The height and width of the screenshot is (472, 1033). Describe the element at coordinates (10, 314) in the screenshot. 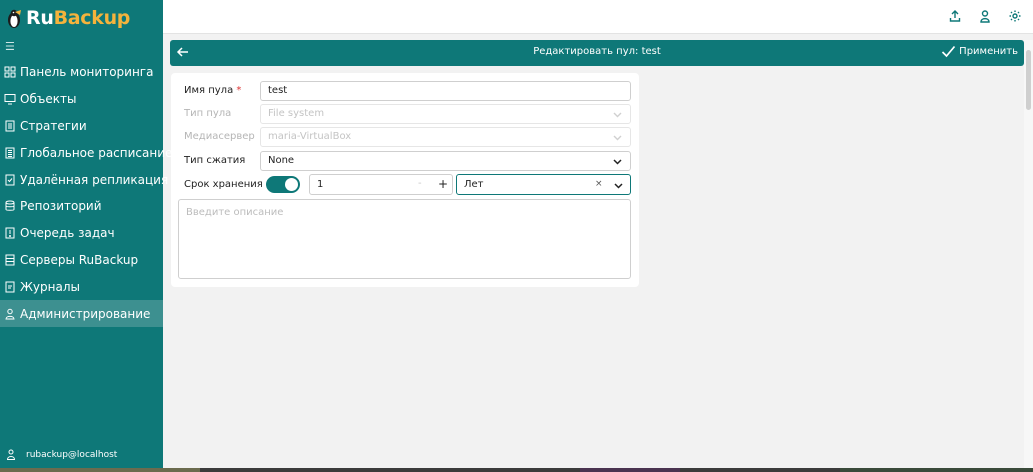

I see `user-admin-icon` at that location.